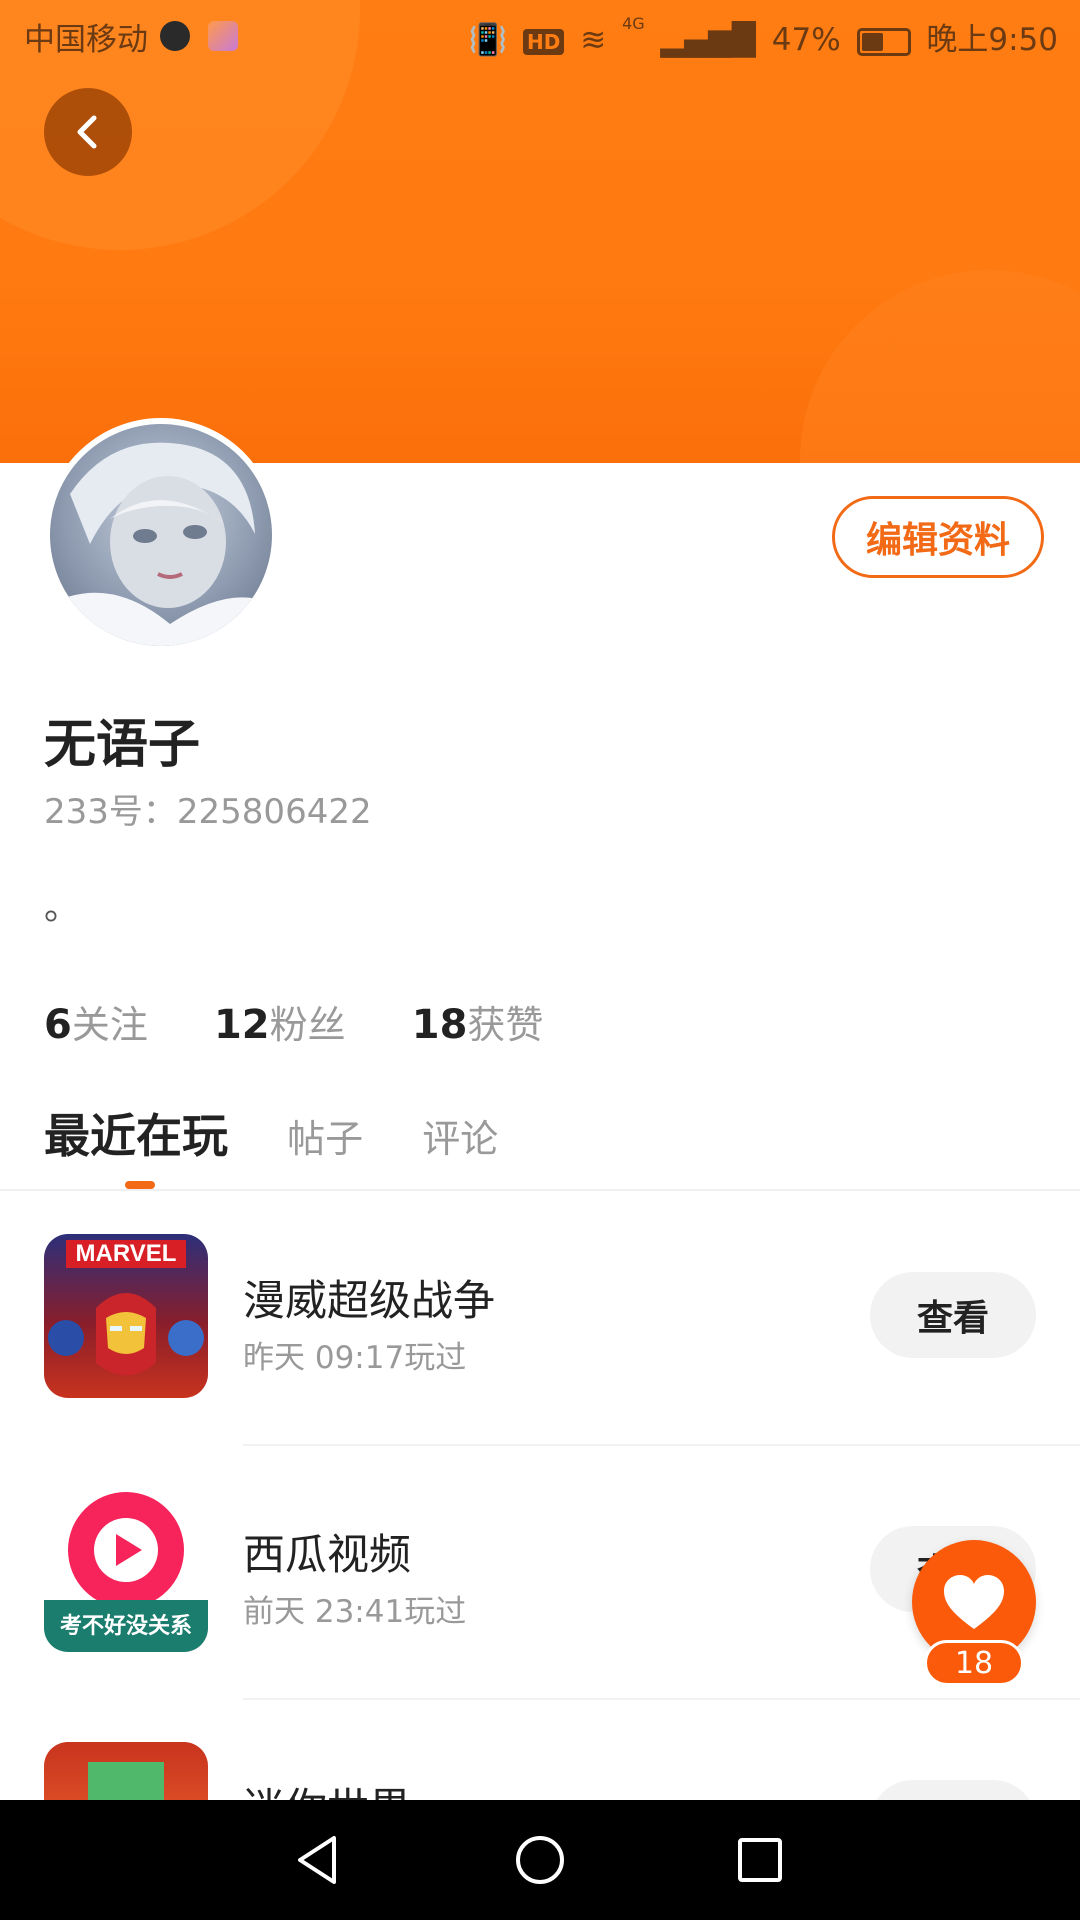 The width and height of the screenshot is (1080, 1920). I want to click on list-item: 迷你世界 查看, so click(540, 1750).